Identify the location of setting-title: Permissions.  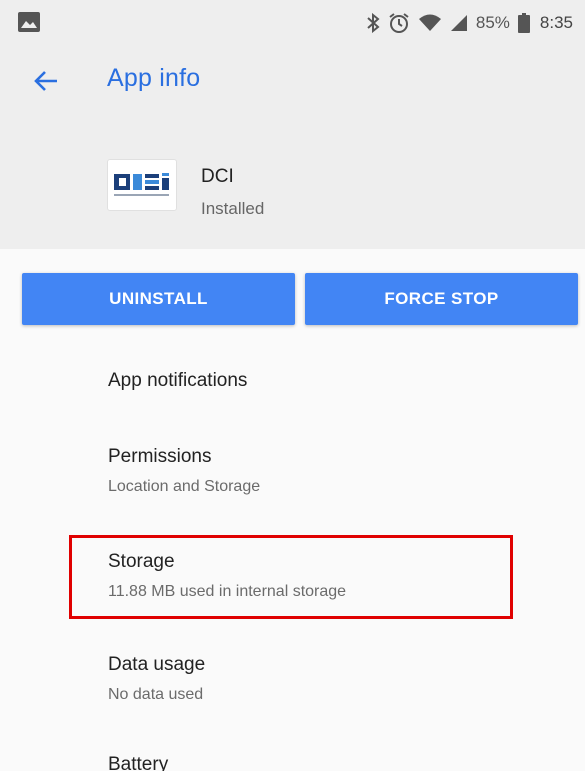
(160, 456).